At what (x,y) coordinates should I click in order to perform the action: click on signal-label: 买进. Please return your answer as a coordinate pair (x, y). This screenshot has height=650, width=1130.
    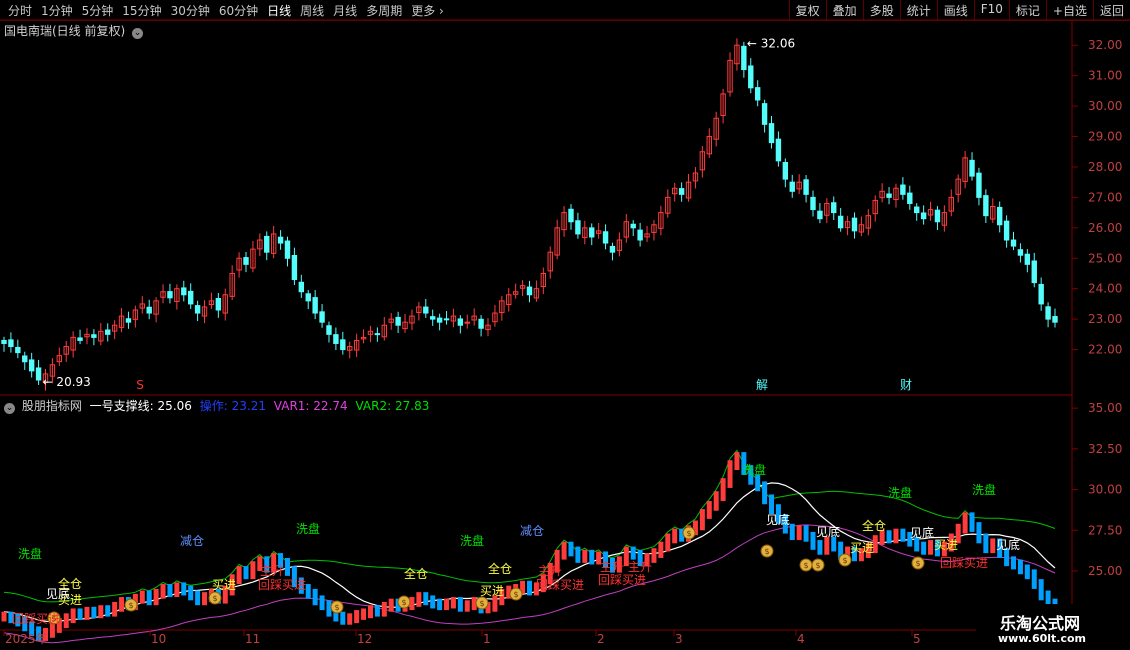
    Looking at the image, I should click on (224, 585).